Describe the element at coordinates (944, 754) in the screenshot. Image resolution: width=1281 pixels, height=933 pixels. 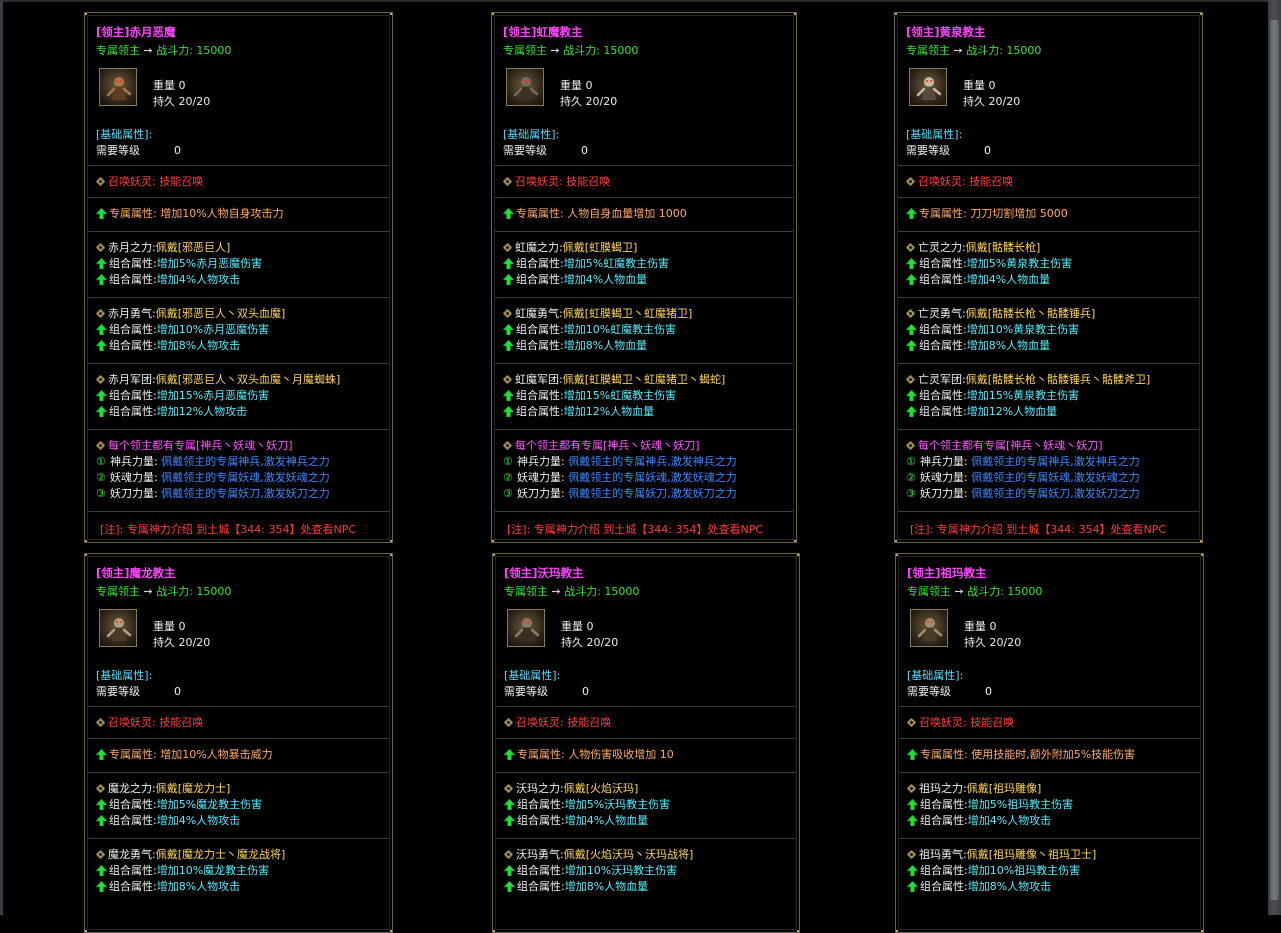
I see `exclusive-attr-key: 专属属性:` at that location.